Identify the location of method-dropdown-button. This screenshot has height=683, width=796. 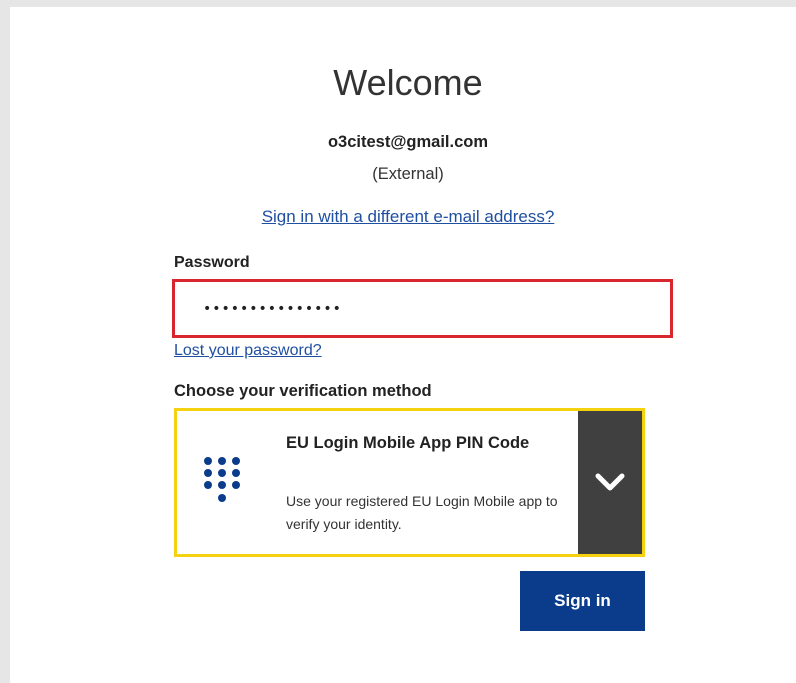
(610, 482).